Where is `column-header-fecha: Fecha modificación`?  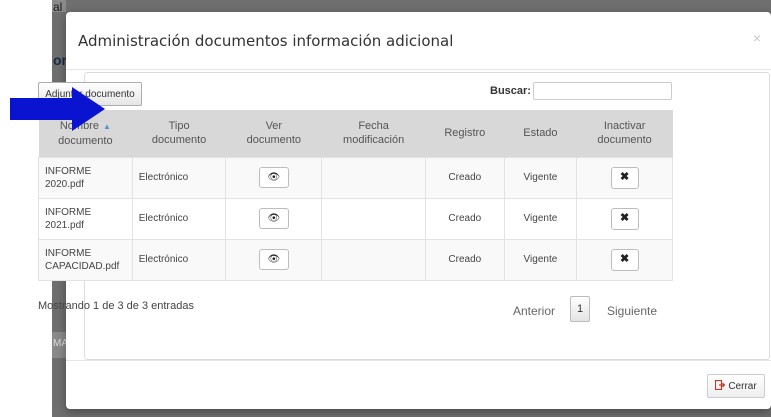
column-header-fecha: Fecha modificación is located at coordinates (373, 133).